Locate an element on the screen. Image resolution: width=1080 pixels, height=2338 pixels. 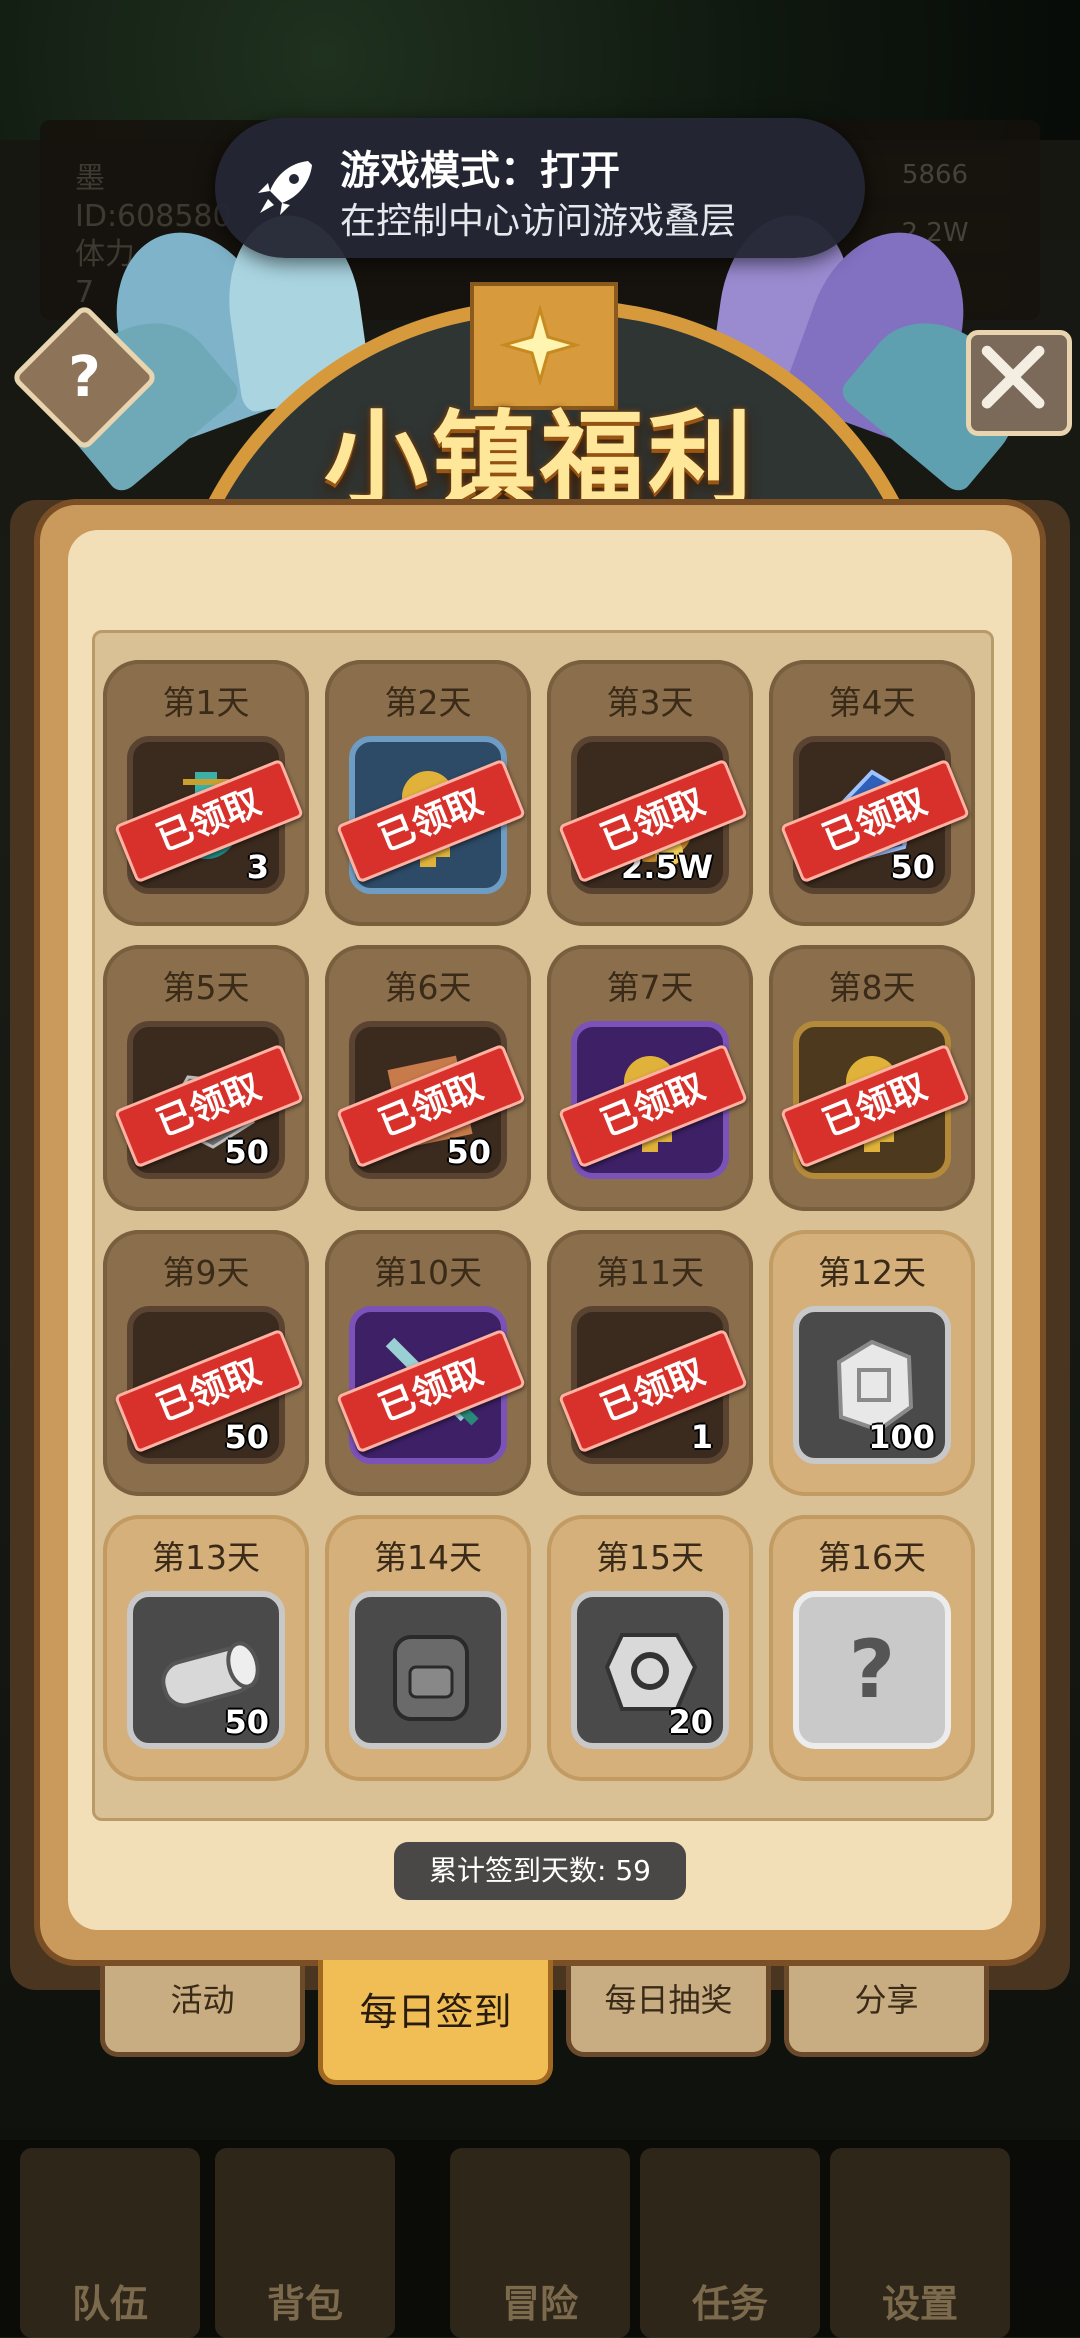
rocket-icon is located at coordinates (285, 188).